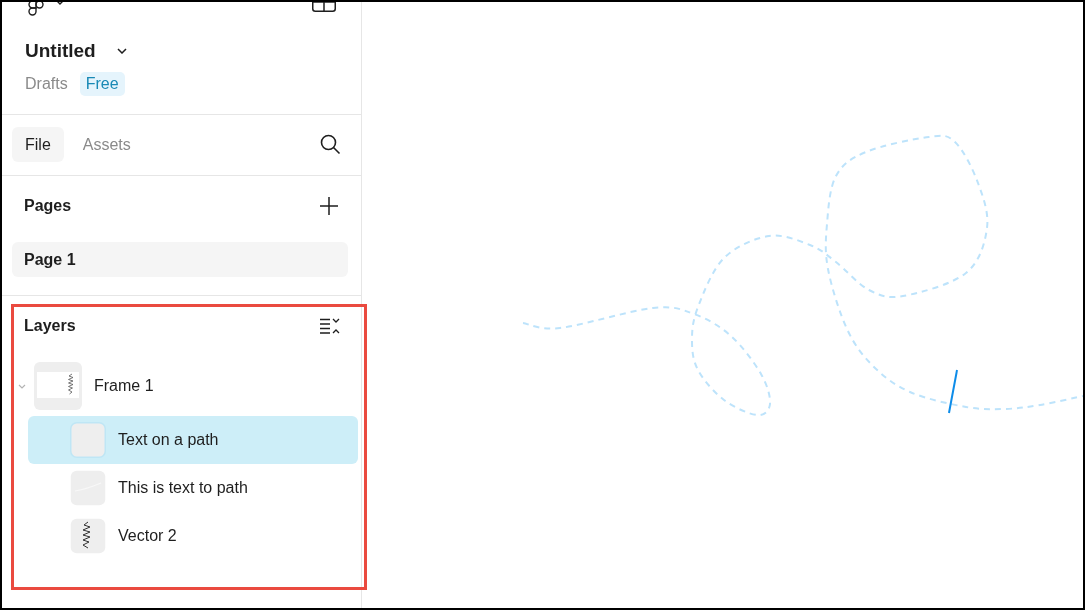 This screenshot has width=1085, height=610. Describe the element at coordinates (88, 440) in the screenshot. I see `text-thumbnail-icon` at that location.